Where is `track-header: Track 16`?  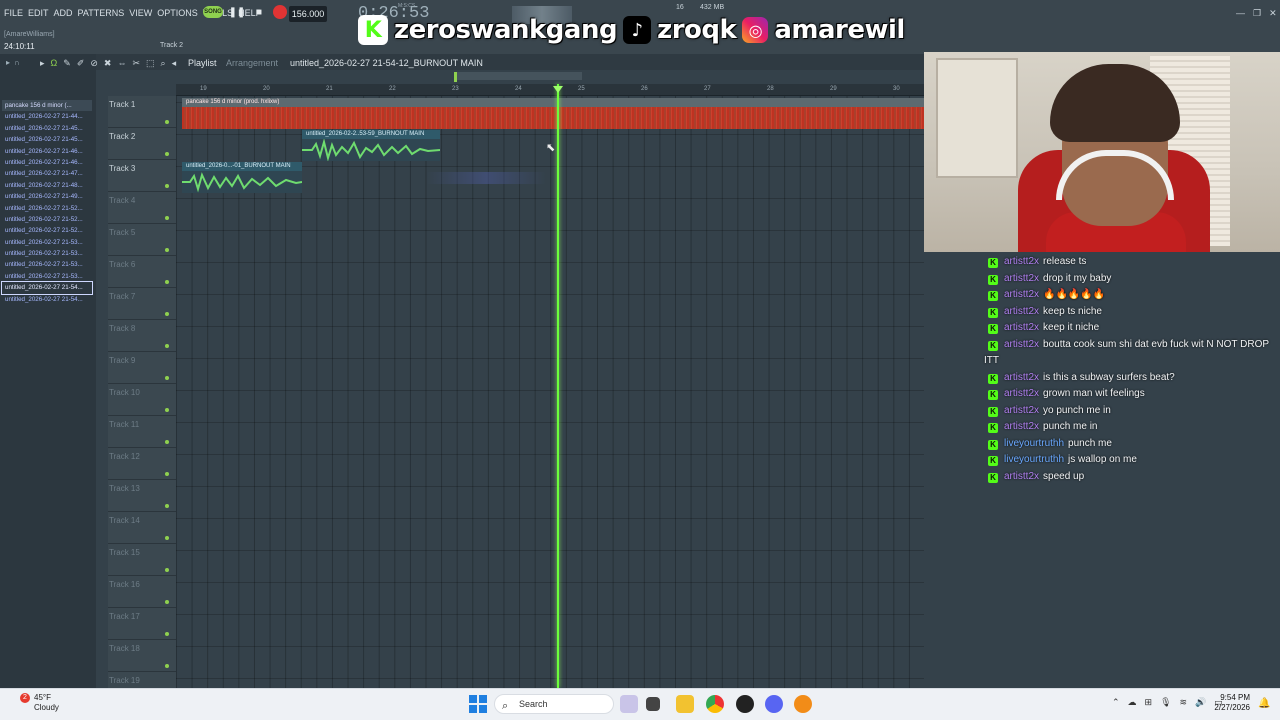 track-header: Track 16 is located at coordinates (142, 592).